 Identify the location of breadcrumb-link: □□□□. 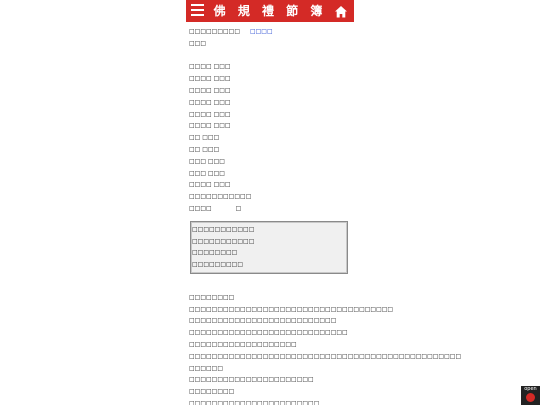
(261, 31).